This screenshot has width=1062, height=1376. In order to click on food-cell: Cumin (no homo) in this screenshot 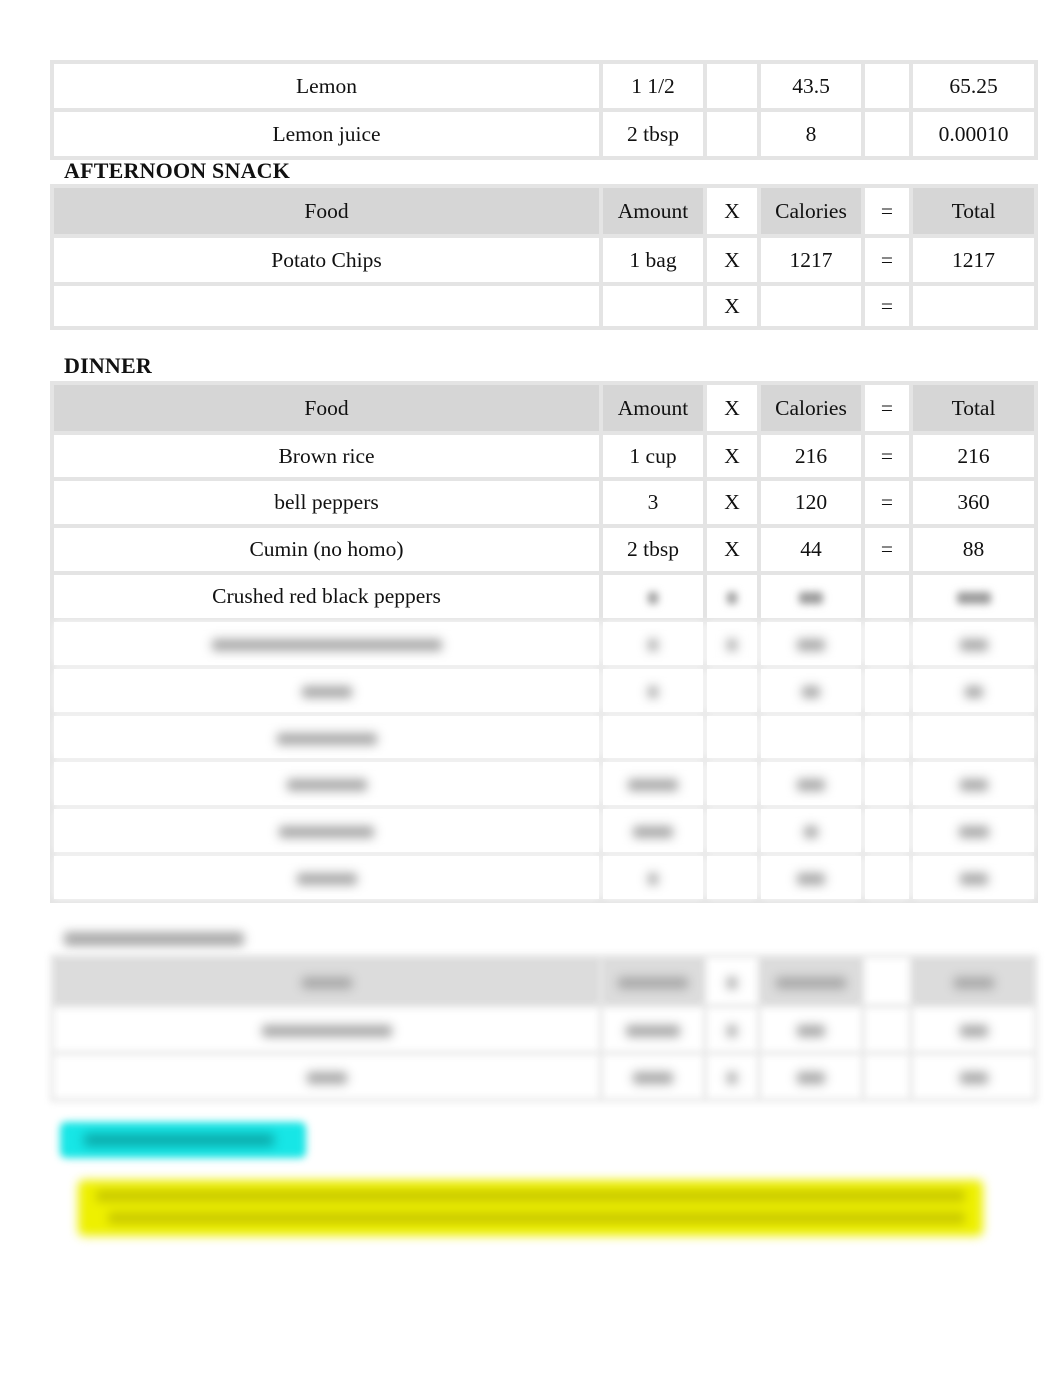, I will do `click(326, 549)`.